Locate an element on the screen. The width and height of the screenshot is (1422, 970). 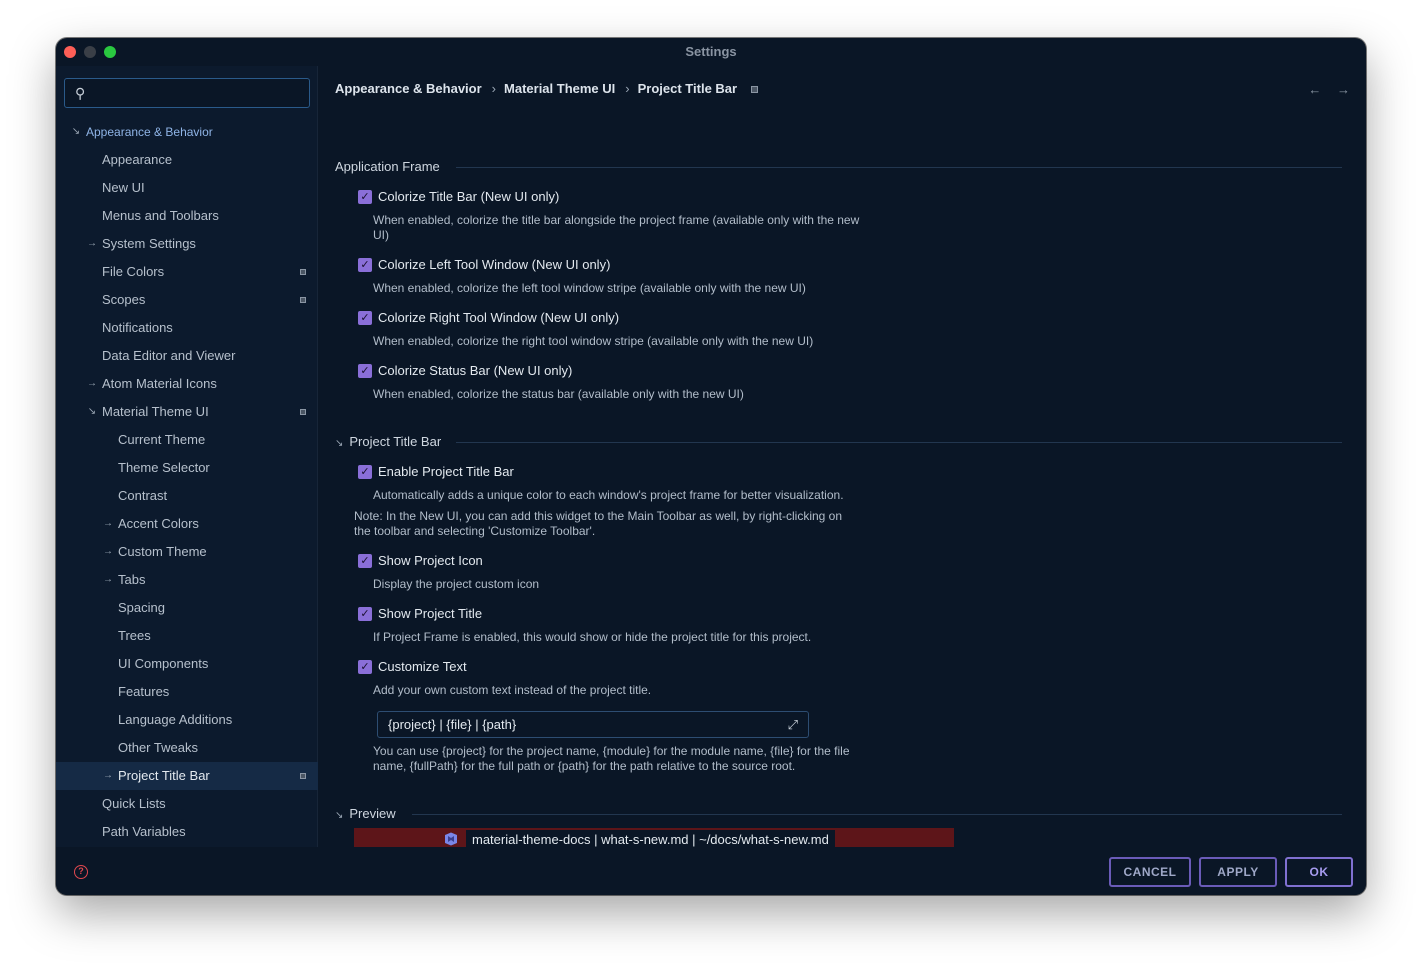
window-title: Settings is located at coordinates (711, 51).